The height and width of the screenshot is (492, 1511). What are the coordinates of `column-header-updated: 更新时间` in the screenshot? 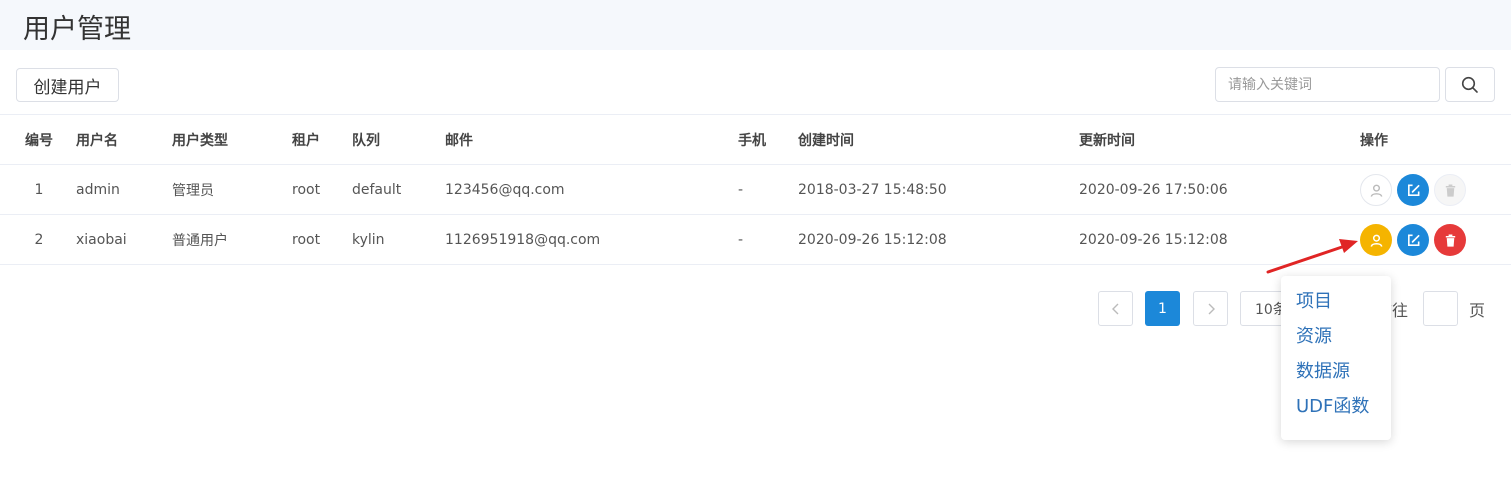 It's located at (1107, 140).